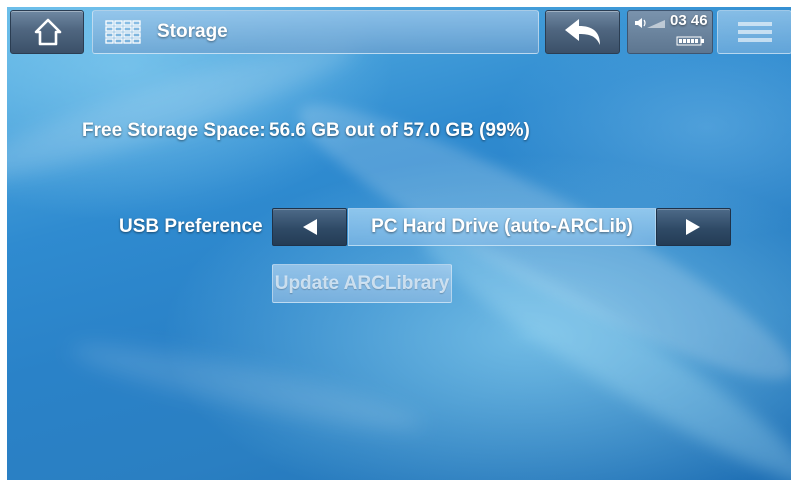 The width and height of the screenshot is (795, 484). I want to click on back-arrow-icon, so click(582, 32).